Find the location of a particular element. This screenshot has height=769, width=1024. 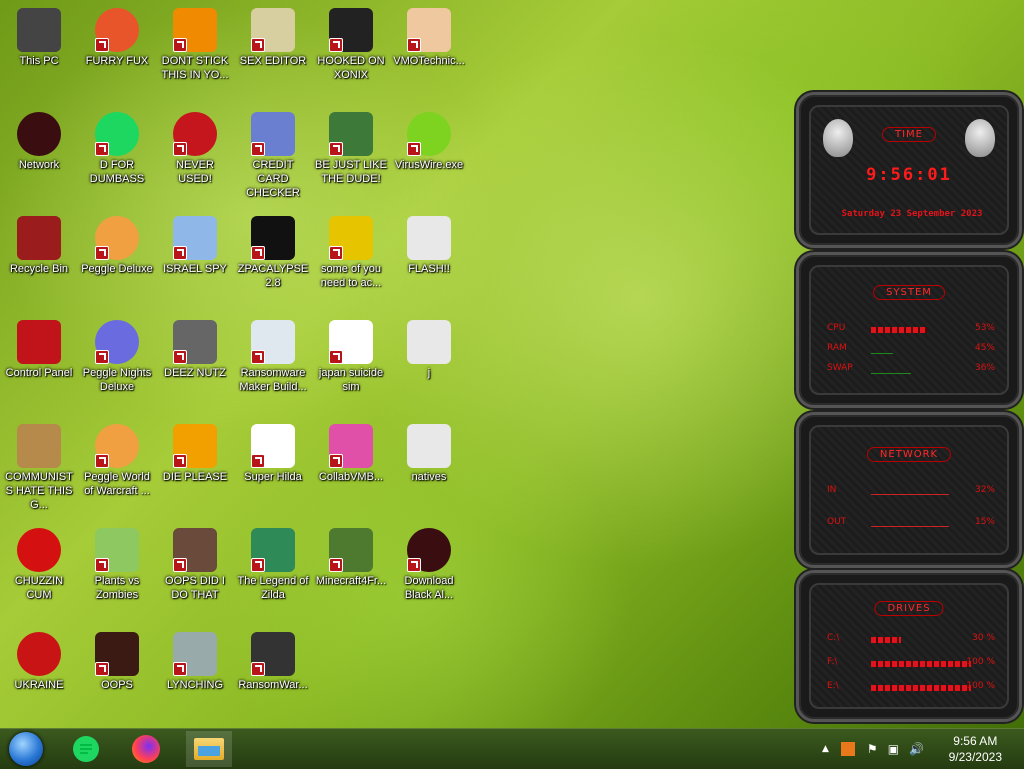

desktop-icon: This PC is located at coordinates (39, 34).